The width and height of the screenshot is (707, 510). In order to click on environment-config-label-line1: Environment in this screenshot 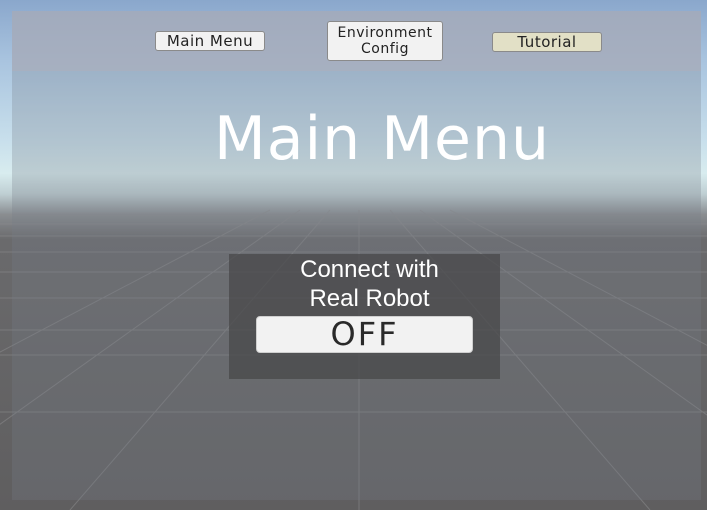, I will do `click(385, 33)`.